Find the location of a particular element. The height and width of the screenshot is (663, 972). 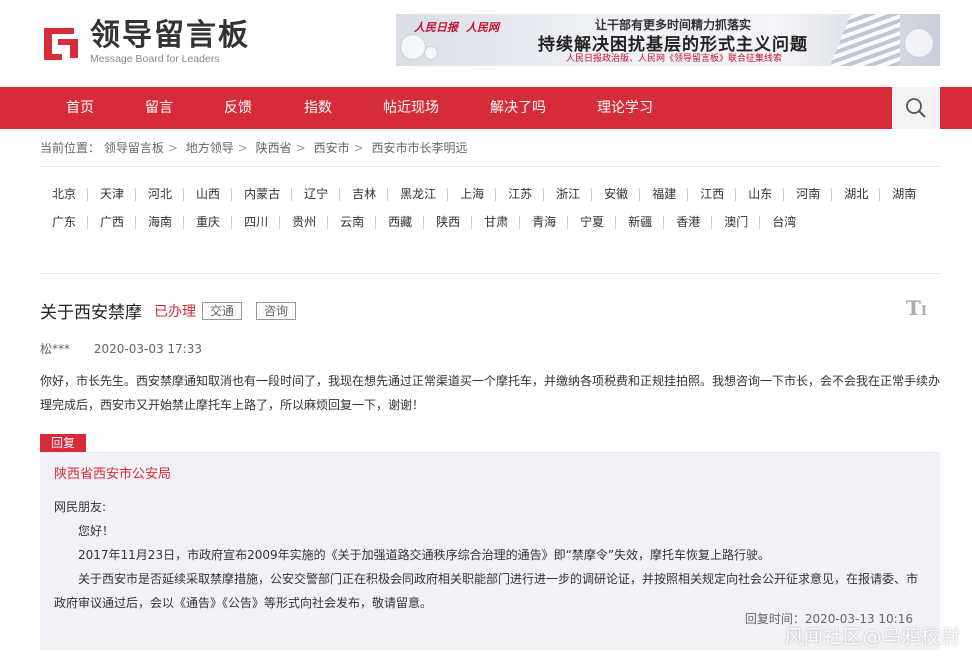

stairs-graphic-icon is located at coordinates (865, 40).